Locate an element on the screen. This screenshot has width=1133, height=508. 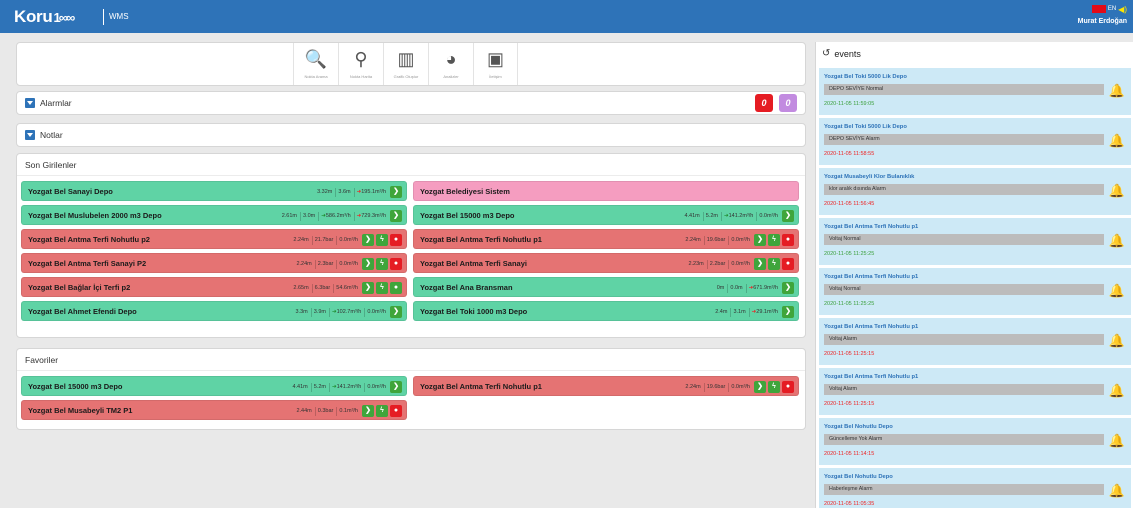
value-chip: 2.4m is located at coordinates (721, 311).